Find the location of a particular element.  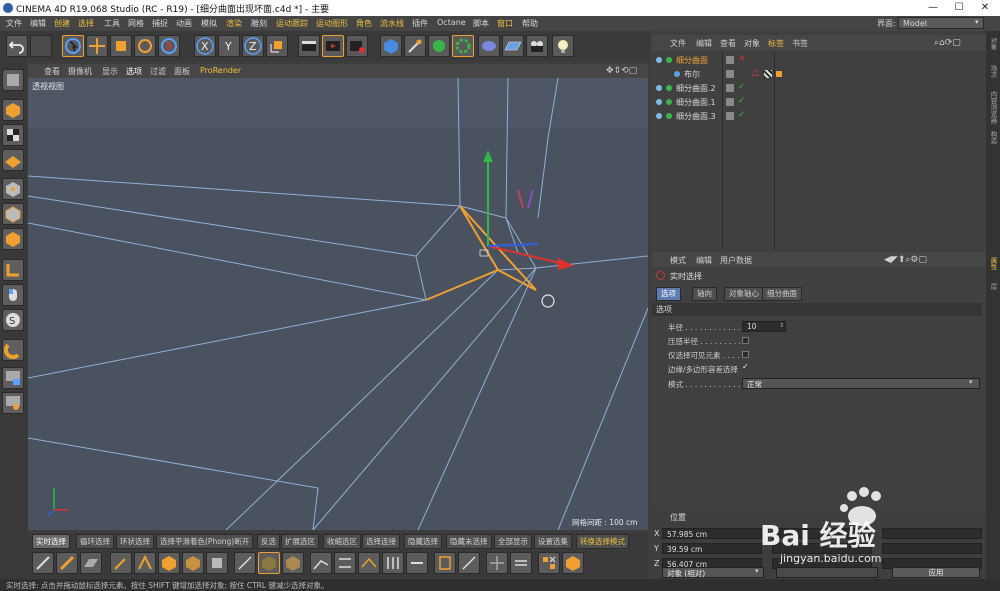

object-name: 细分曲面.3 is located at coordinates (696, 116).